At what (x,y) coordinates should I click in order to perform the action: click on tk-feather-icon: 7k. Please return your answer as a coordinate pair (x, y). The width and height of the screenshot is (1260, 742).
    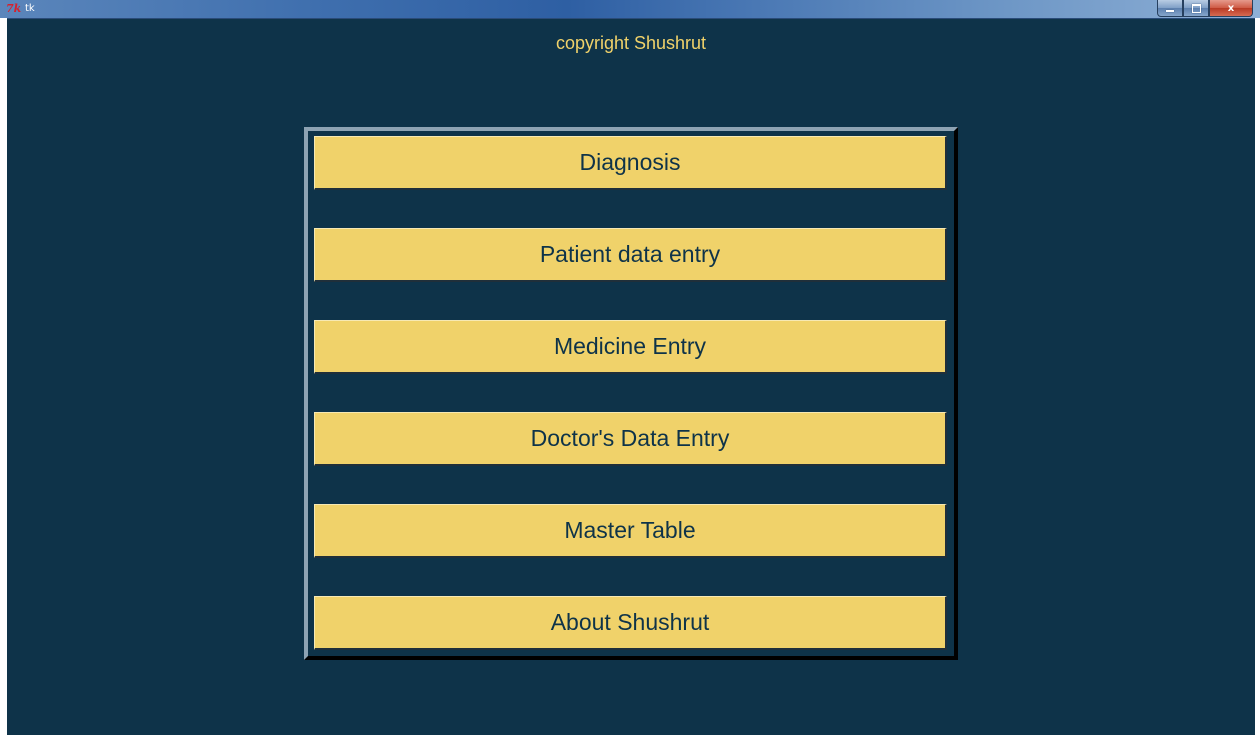
    Looking at the image, I should click on (14, 8).